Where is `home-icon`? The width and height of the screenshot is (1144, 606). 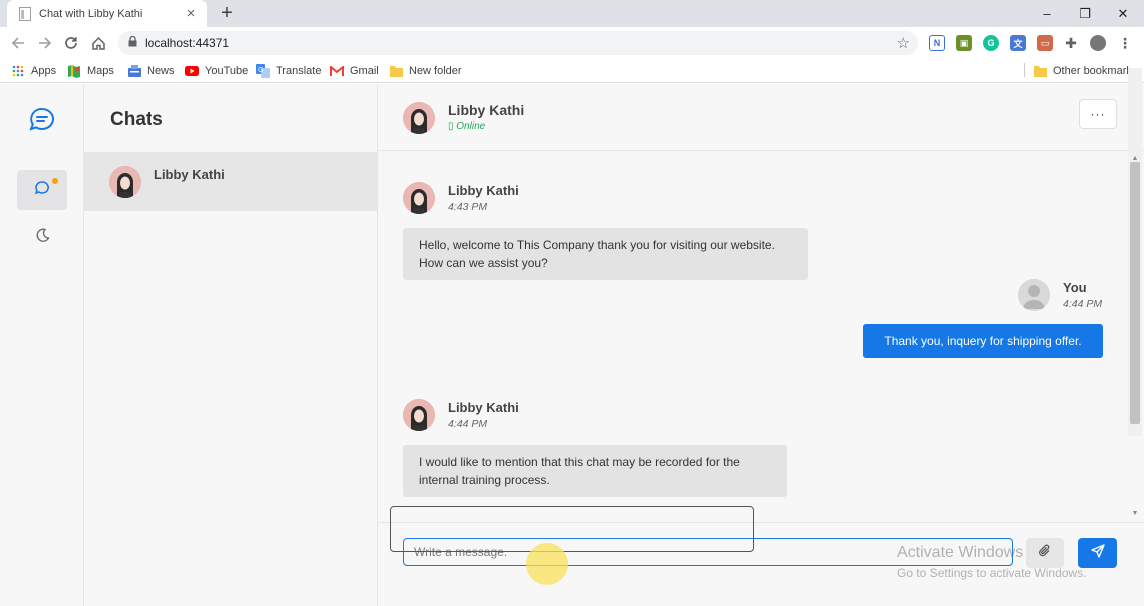 home-icon is located at coordinates (98, 43).